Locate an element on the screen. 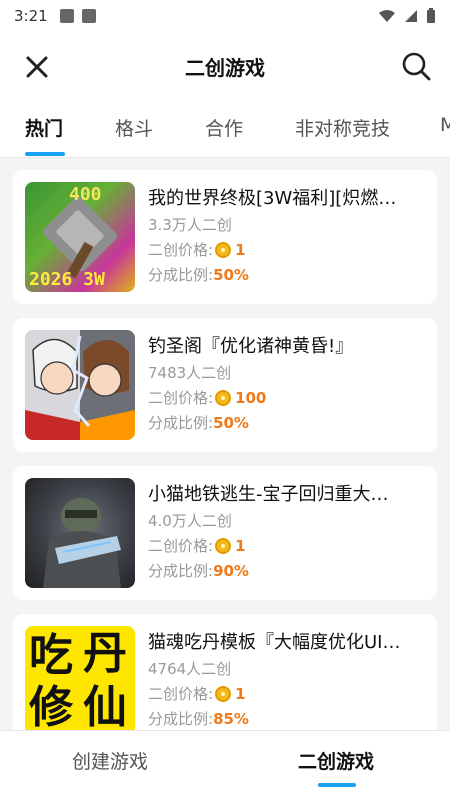  status-bar: 3:21 is located at coordinates (225, 16).